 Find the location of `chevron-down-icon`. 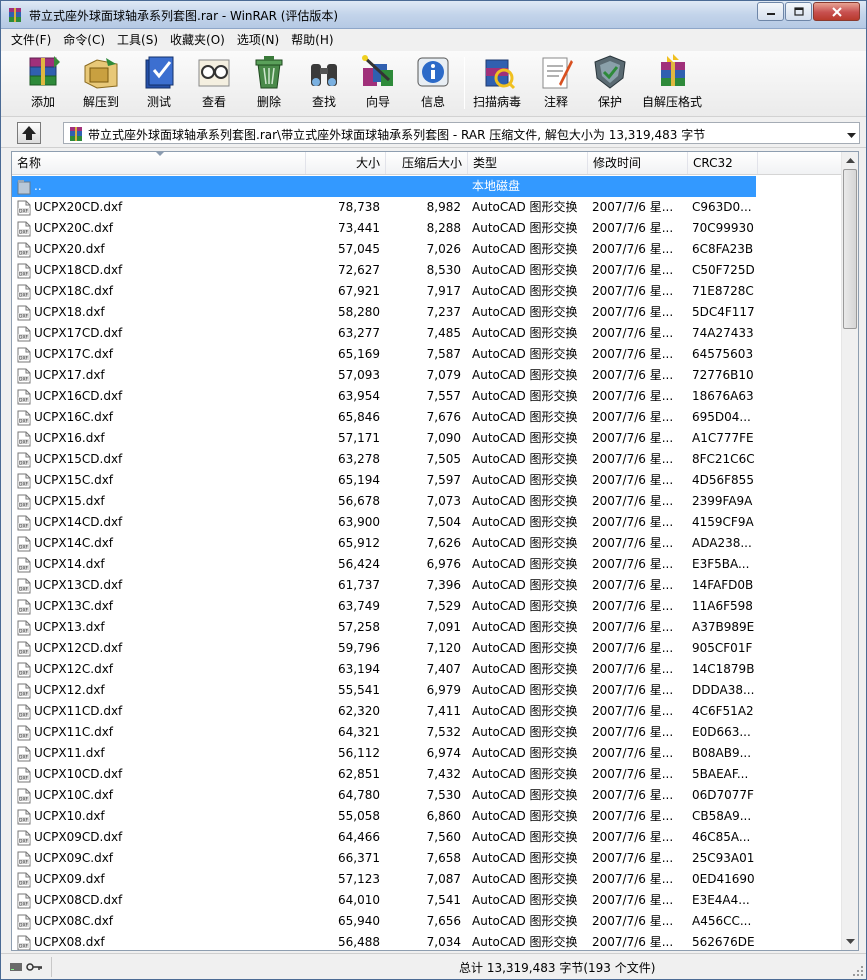

chevron-down-icon is located at coordinates (851, 135).